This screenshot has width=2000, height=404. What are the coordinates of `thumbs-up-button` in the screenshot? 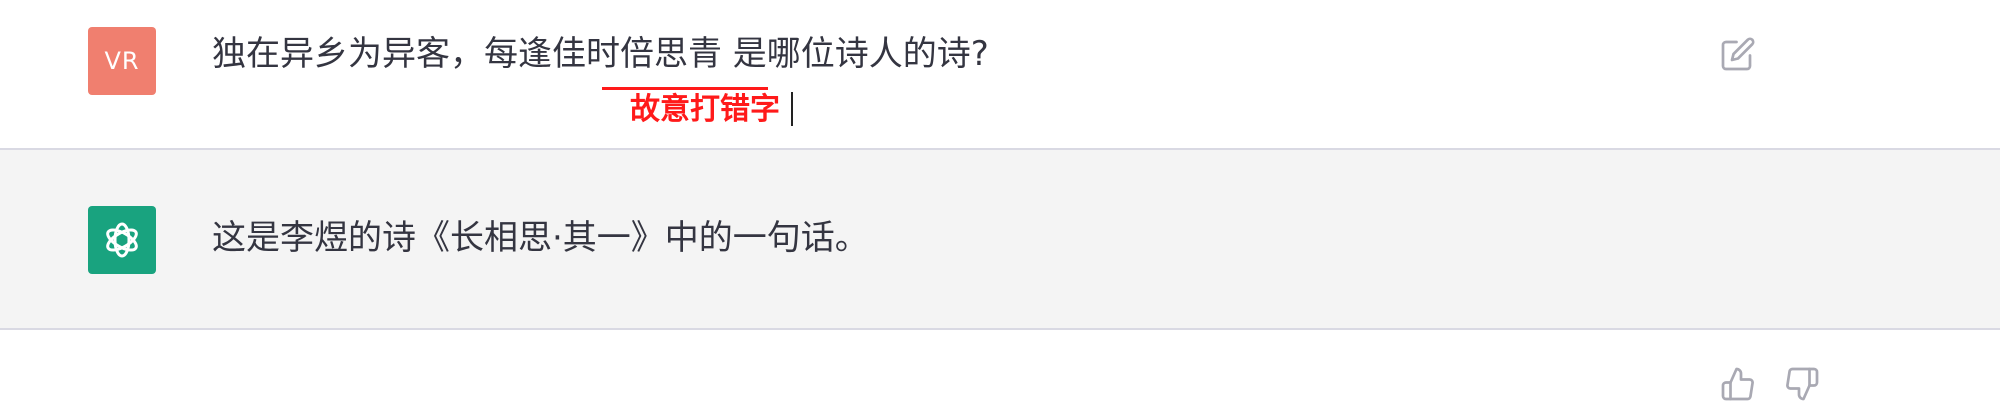 It's located at (1738, 384).